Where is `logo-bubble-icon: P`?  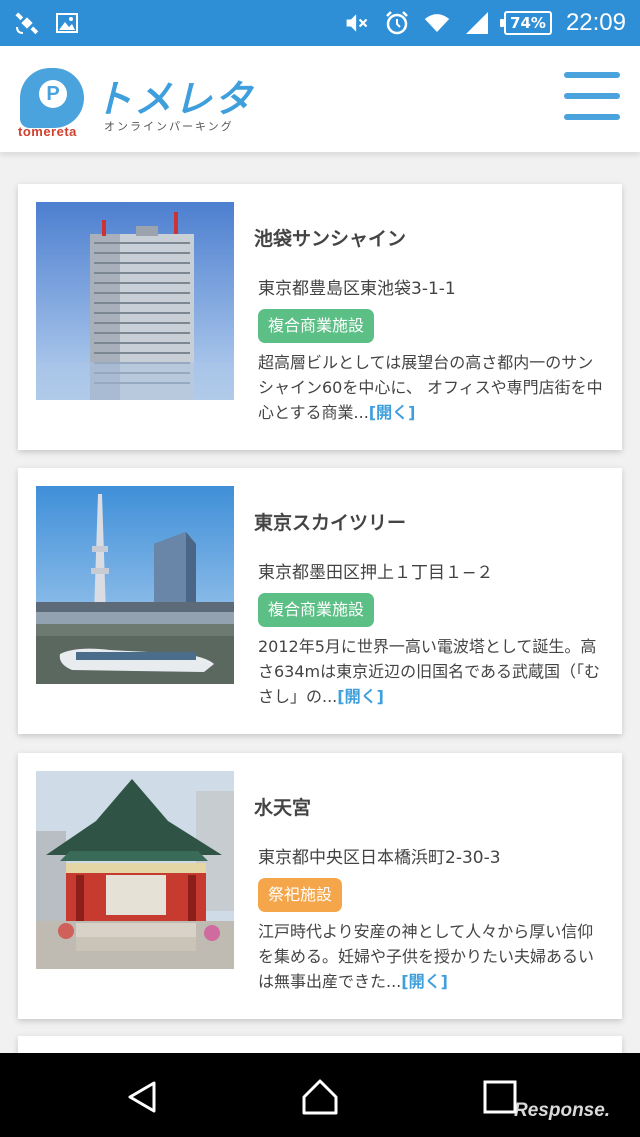
logo-bubble-icon: P is located at coordinates (52, 98).